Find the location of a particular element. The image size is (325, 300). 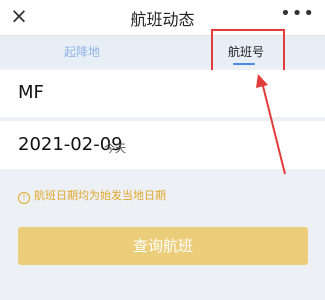

notice: ! 航班日期均为始发当地日期 is located at coordinates (92, 195).